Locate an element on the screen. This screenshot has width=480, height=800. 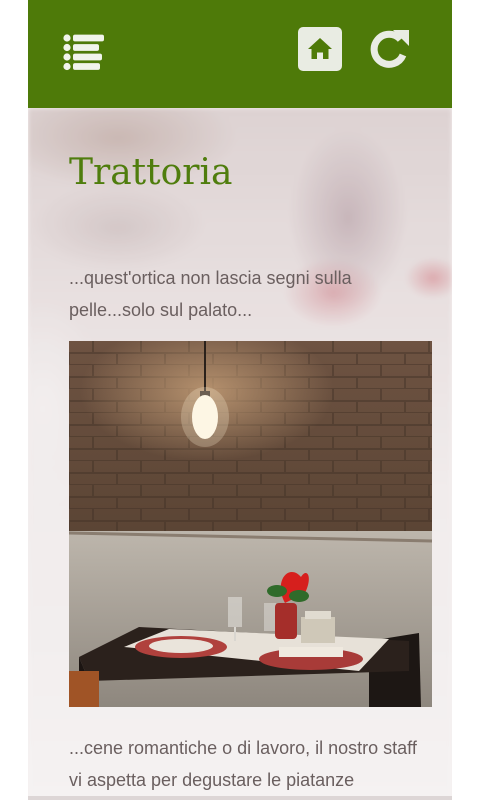
home-icon is located at coordinates (320, 49).